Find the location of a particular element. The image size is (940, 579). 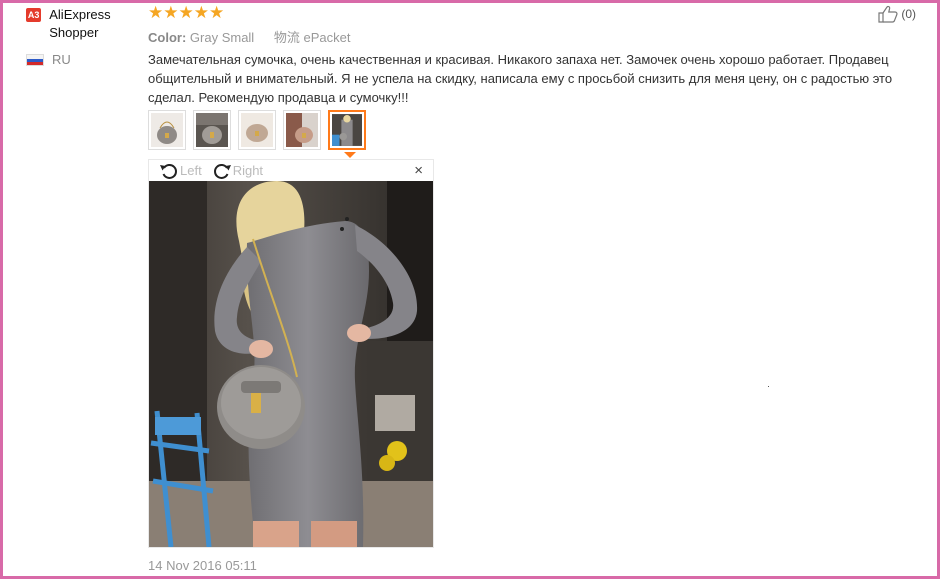

likes-count: (0) is located at coordinates (908, 14).